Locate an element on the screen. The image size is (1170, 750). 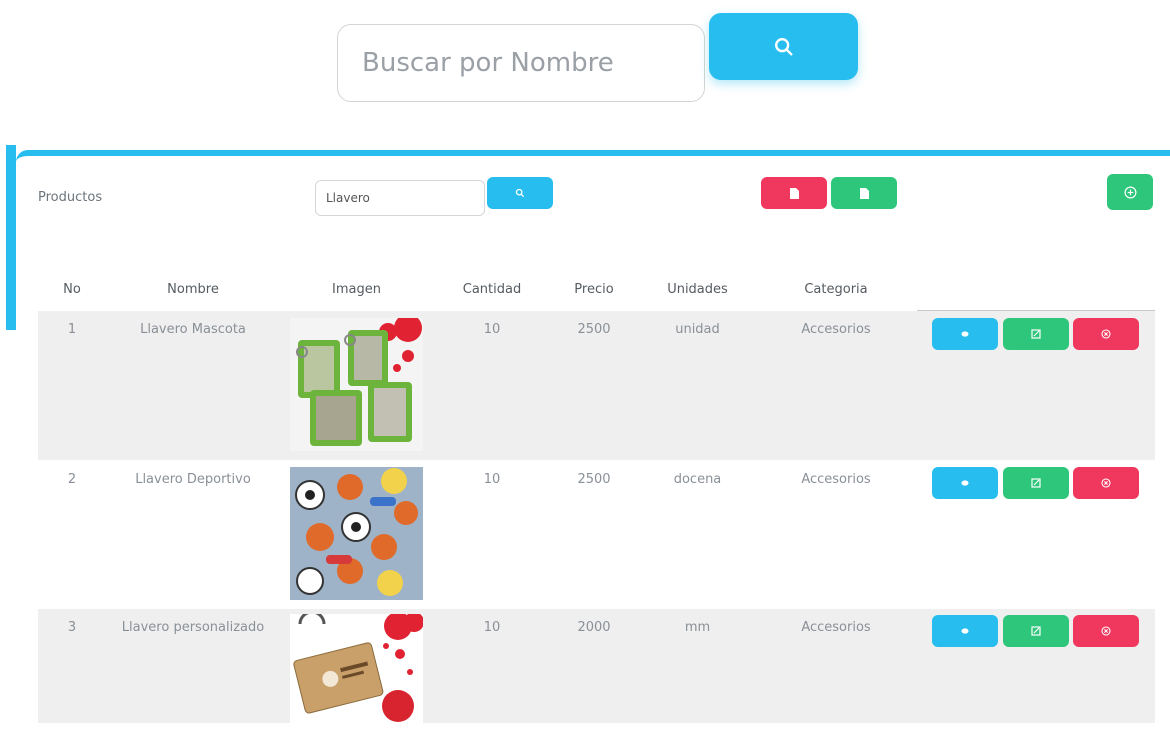
export-pdf-button is located at coordinates (794, 193).